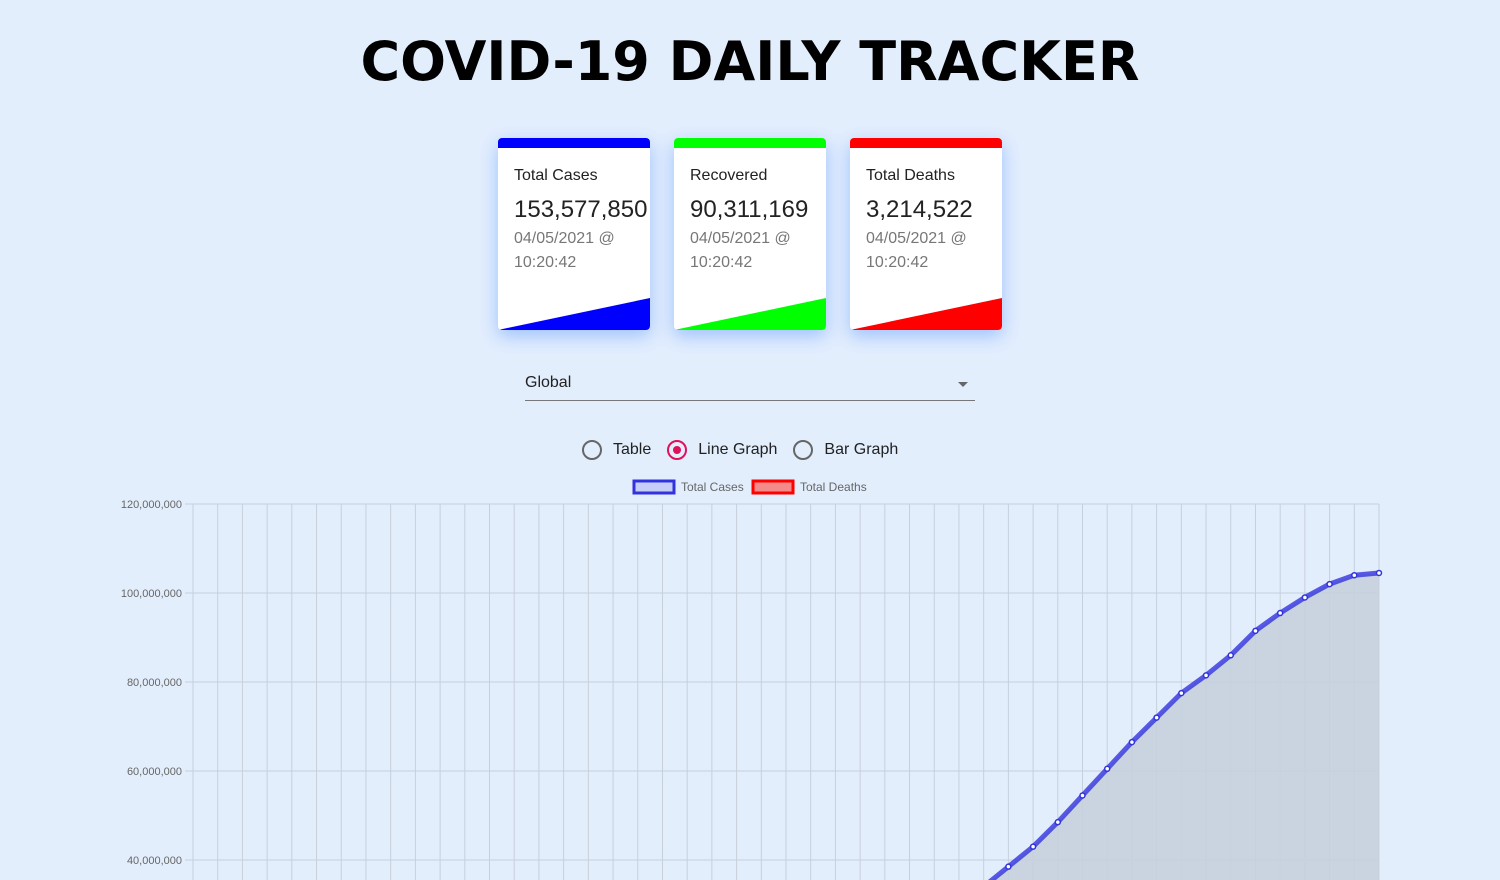  What do you see at coordinates (581, 209) in the screenshot?
I see `card-value: 153,577,850` at bounding box center [581, 209].